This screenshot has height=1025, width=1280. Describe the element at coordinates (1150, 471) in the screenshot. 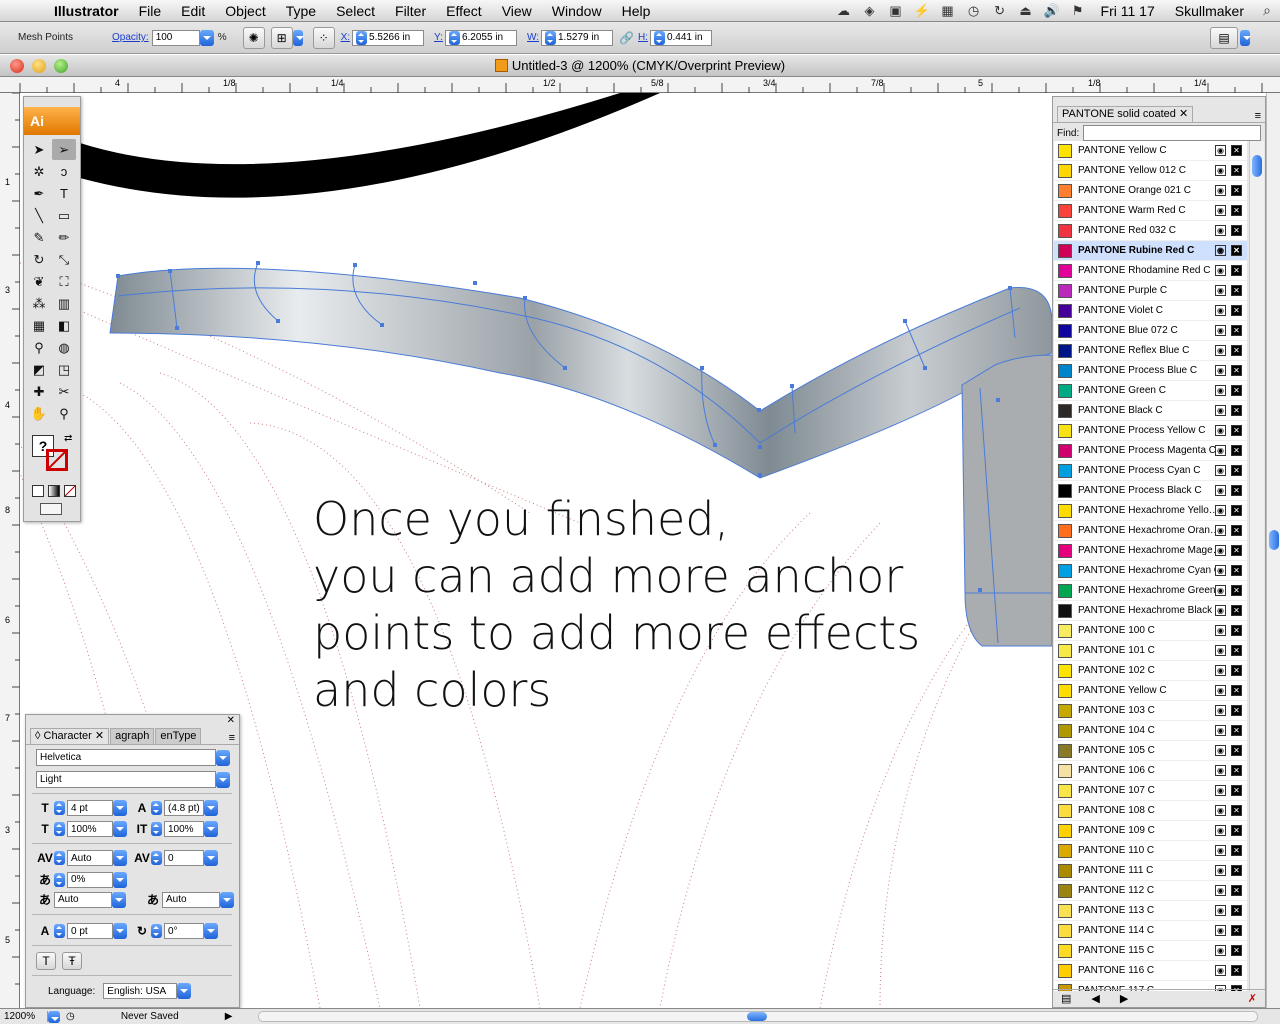

I see `swatch-row: PANTONE Process Cyan C ◉ ✕` at that location.